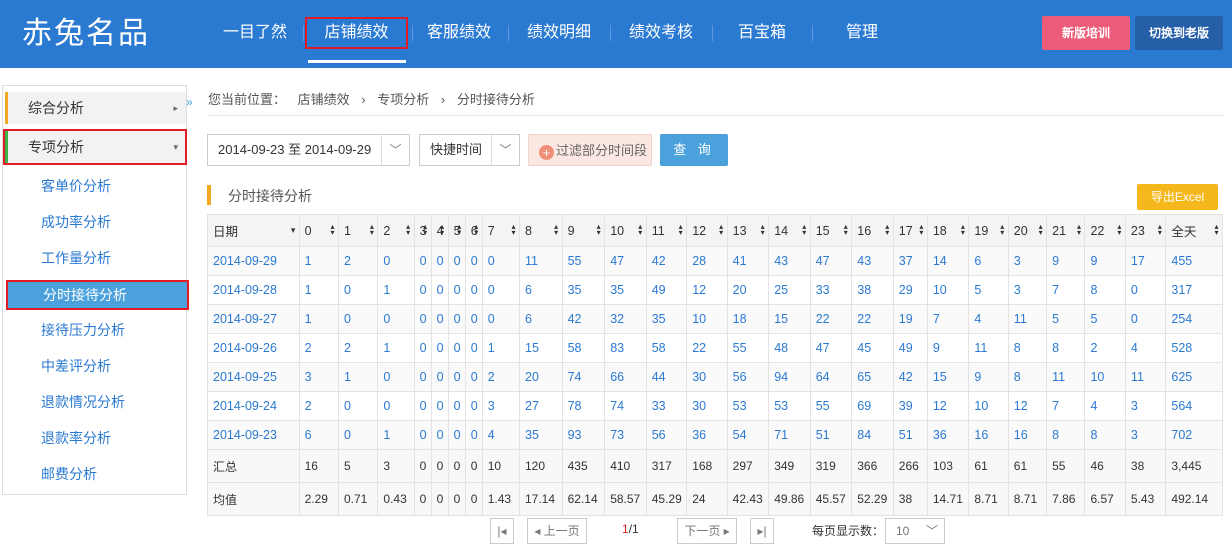 The height and width of the screenshot is (549, 1232). Describe the element at coordinates (308, 150) in the screenshot. I see `date-range-picker: 2014-09-23 至 2014-09-29 ﹀` at that location.